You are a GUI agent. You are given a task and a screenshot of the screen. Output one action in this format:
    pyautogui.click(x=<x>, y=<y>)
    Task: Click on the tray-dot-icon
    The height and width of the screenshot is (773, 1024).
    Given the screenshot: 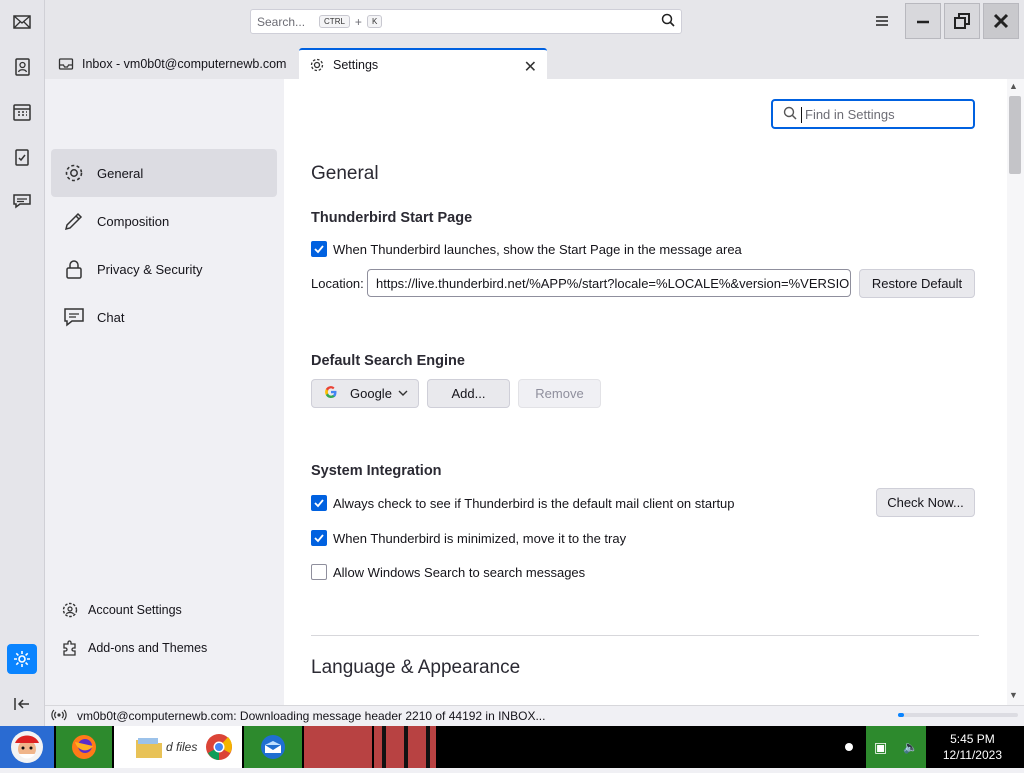 What is the action you would take?
    pyautogui.click(x=849, y=747)
    